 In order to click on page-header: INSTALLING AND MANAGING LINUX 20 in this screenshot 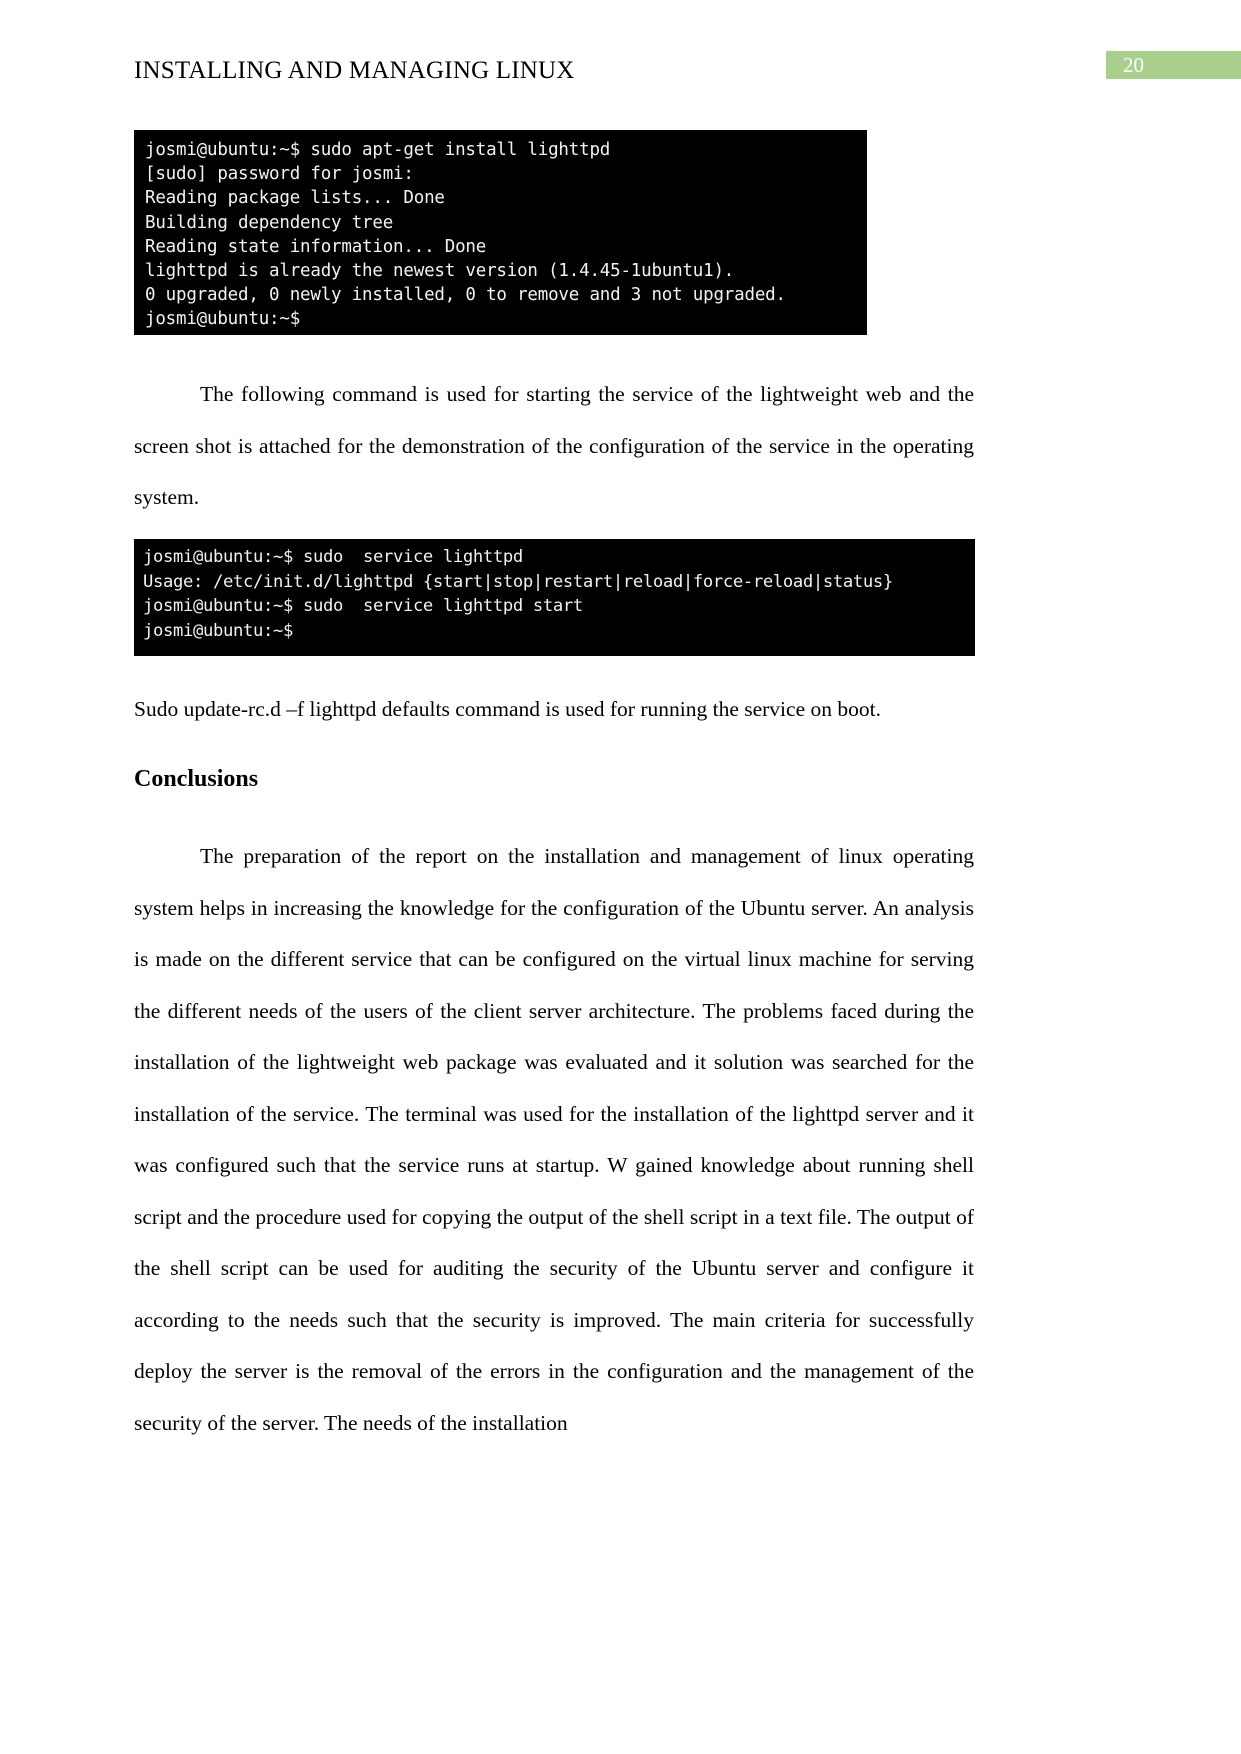, I will do `click(620, 73)`.